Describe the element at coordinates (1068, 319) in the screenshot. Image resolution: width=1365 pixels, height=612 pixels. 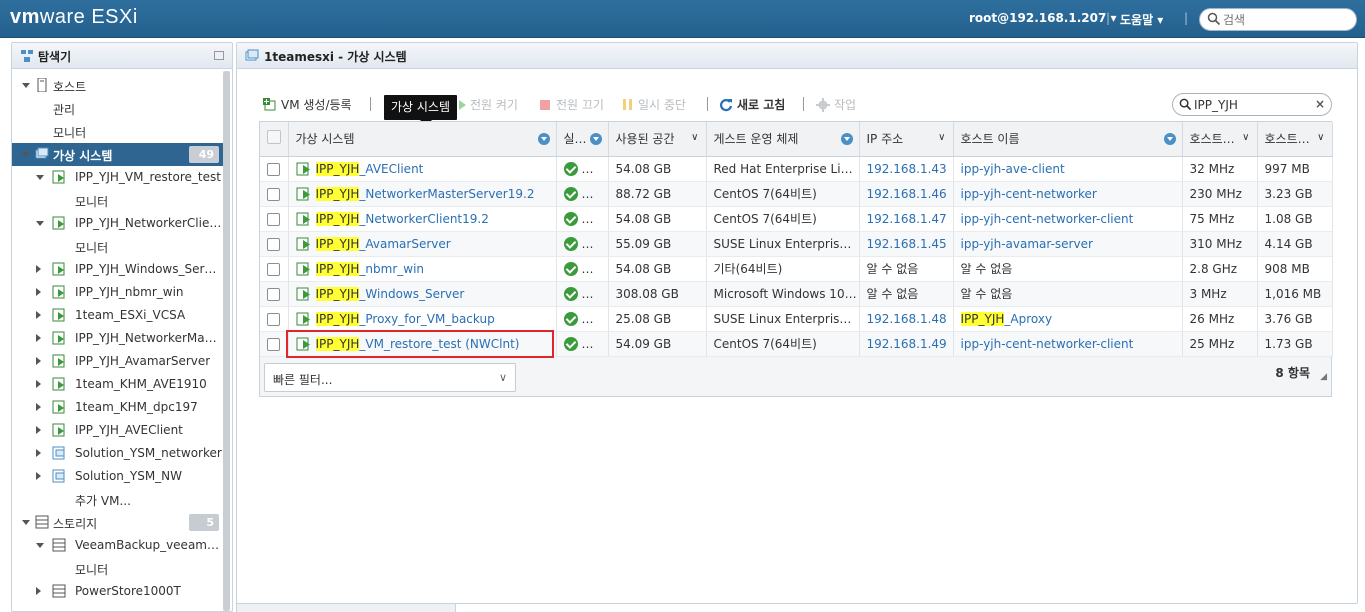
I see `hostname-cell: IPP_YJH_Aproxy` at that location.